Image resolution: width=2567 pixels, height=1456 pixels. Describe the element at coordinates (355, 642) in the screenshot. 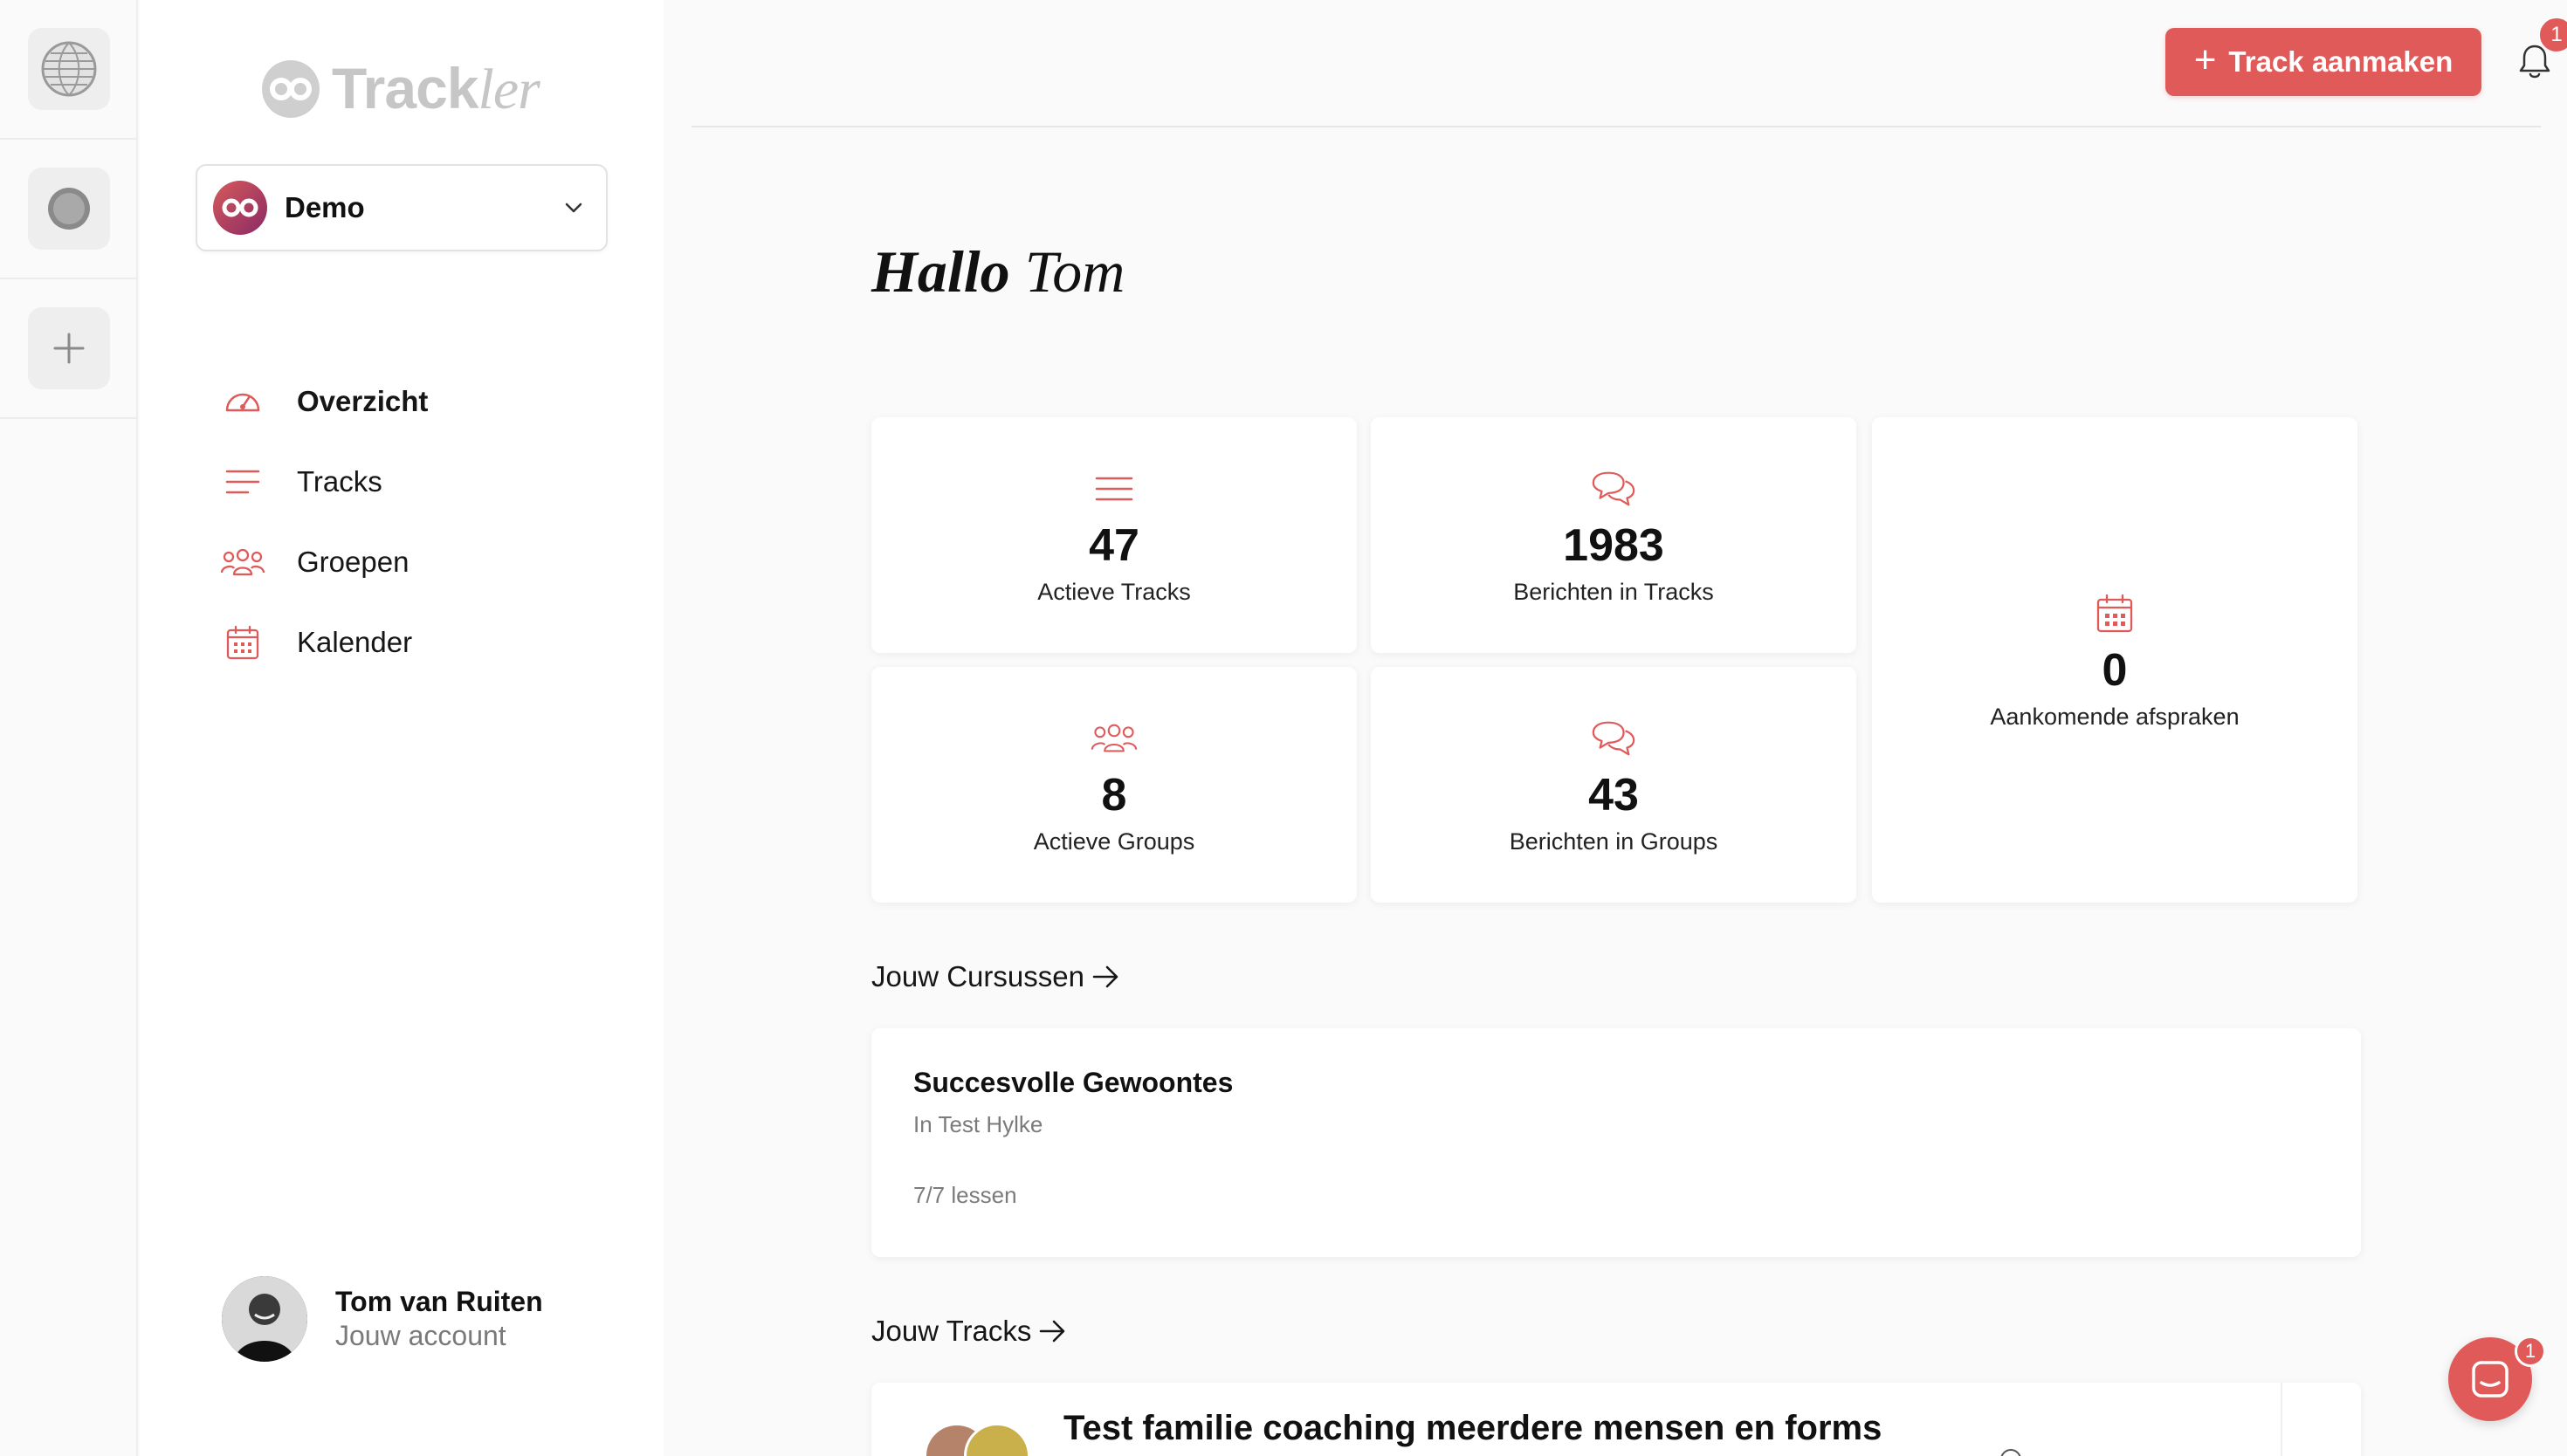

I see `nav-label: Kalender` at that location.